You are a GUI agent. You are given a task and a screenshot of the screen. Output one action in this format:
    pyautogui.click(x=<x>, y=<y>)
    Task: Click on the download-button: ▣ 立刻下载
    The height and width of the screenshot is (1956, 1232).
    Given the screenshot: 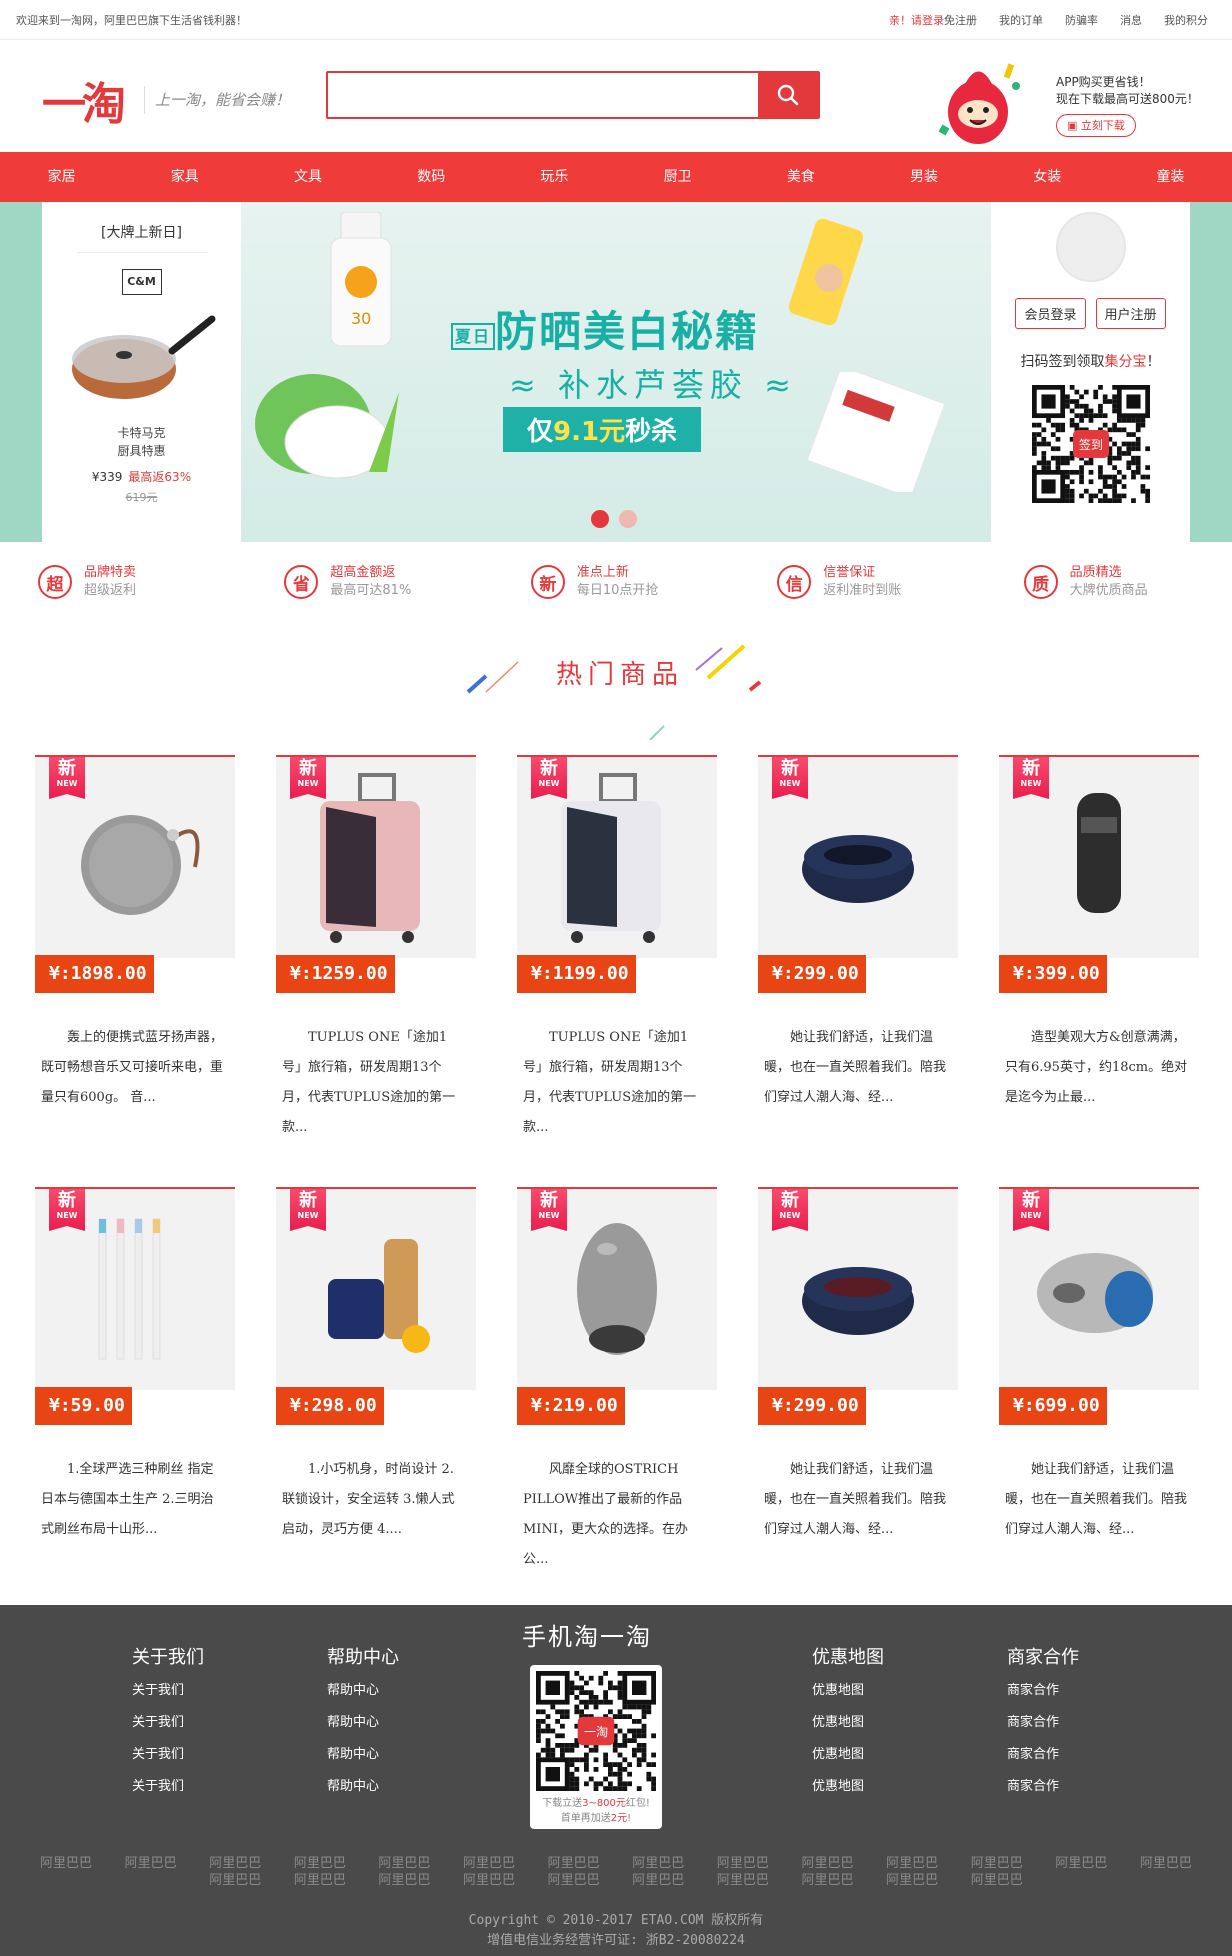 What is the action you would take?
    pyautogui.click(x=1096, y=125)
    